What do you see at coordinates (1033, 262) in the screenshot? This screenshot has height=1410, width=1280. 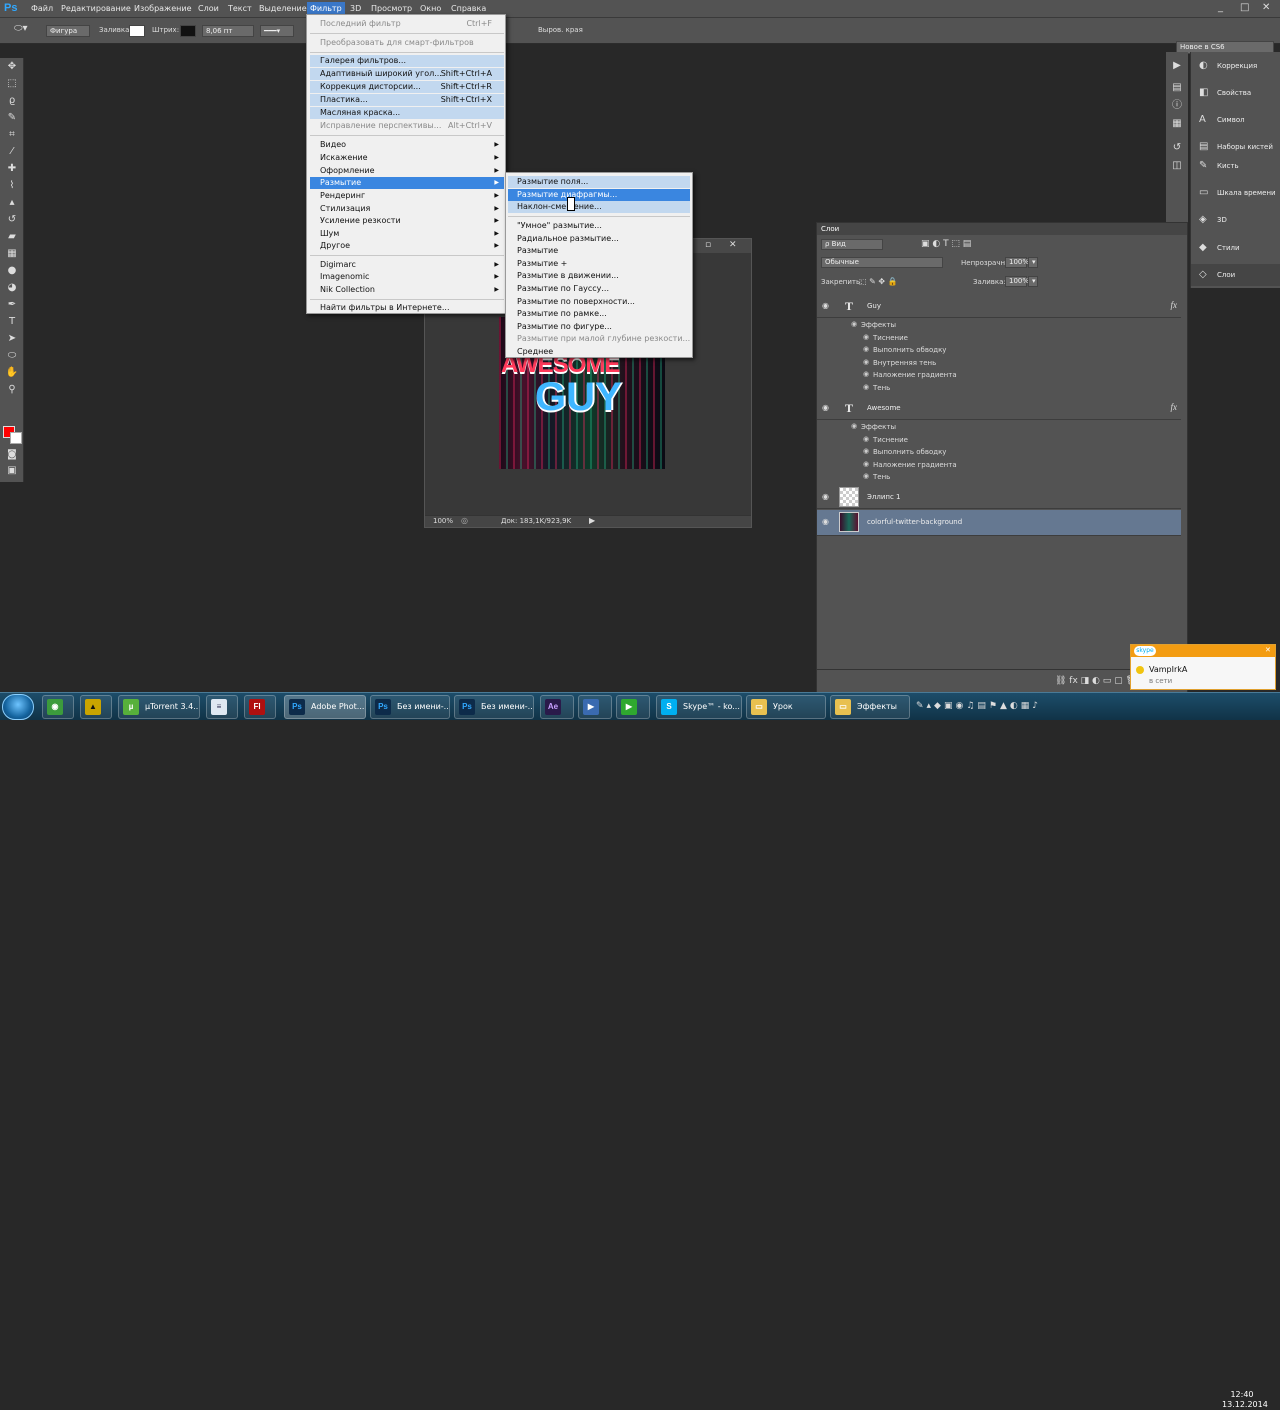 I see `opacity-dropdown-icon: ▾` at bounding box center [1033, 262].